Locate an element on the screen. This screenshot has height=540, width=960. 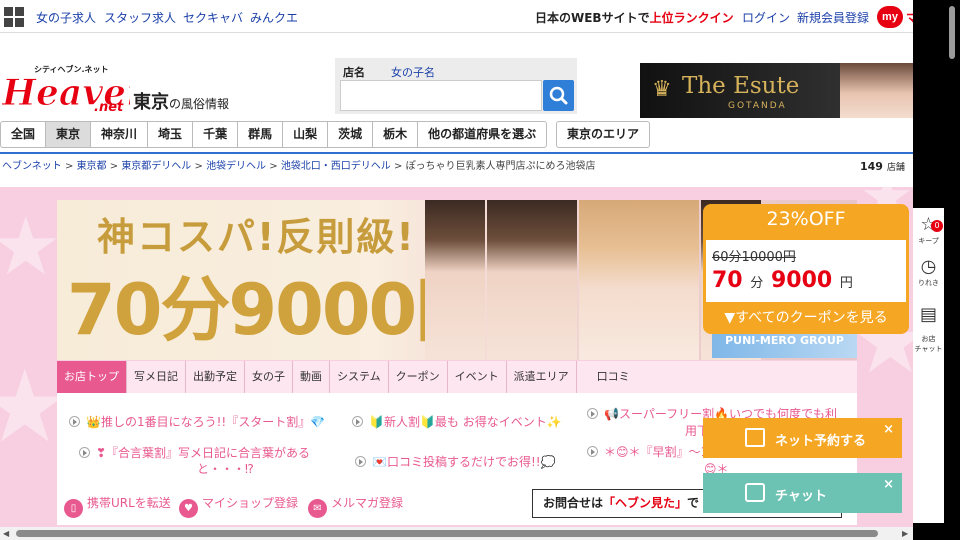
tab-dispatch-area: 派遣エリア is located at coordinates (542, 377).